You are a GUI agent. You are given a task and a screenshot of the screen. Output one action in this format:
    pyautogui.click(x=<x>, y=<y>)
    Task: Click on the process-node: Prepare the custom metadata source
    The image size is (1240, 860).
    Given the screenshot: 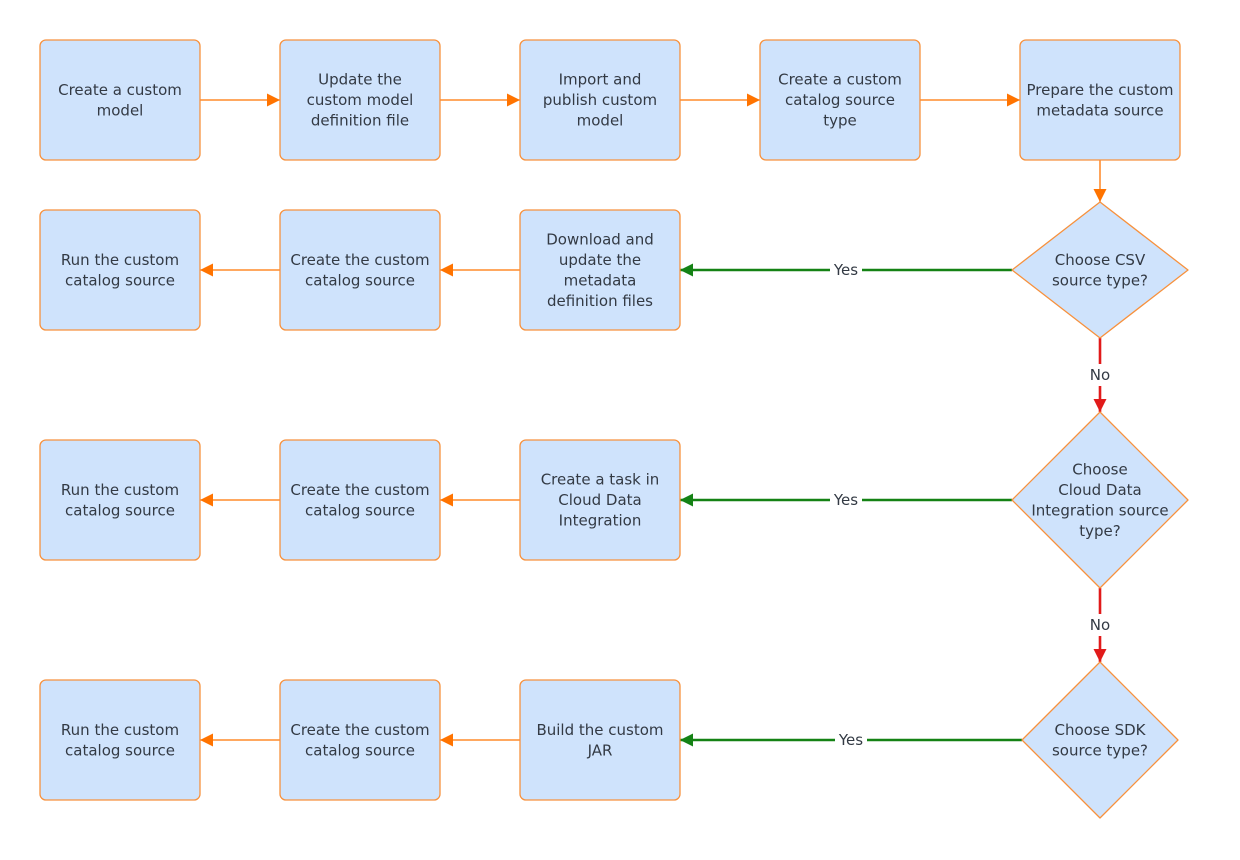 What is the action you would take?
    pyautogui.click(x=1100, y=100)
    